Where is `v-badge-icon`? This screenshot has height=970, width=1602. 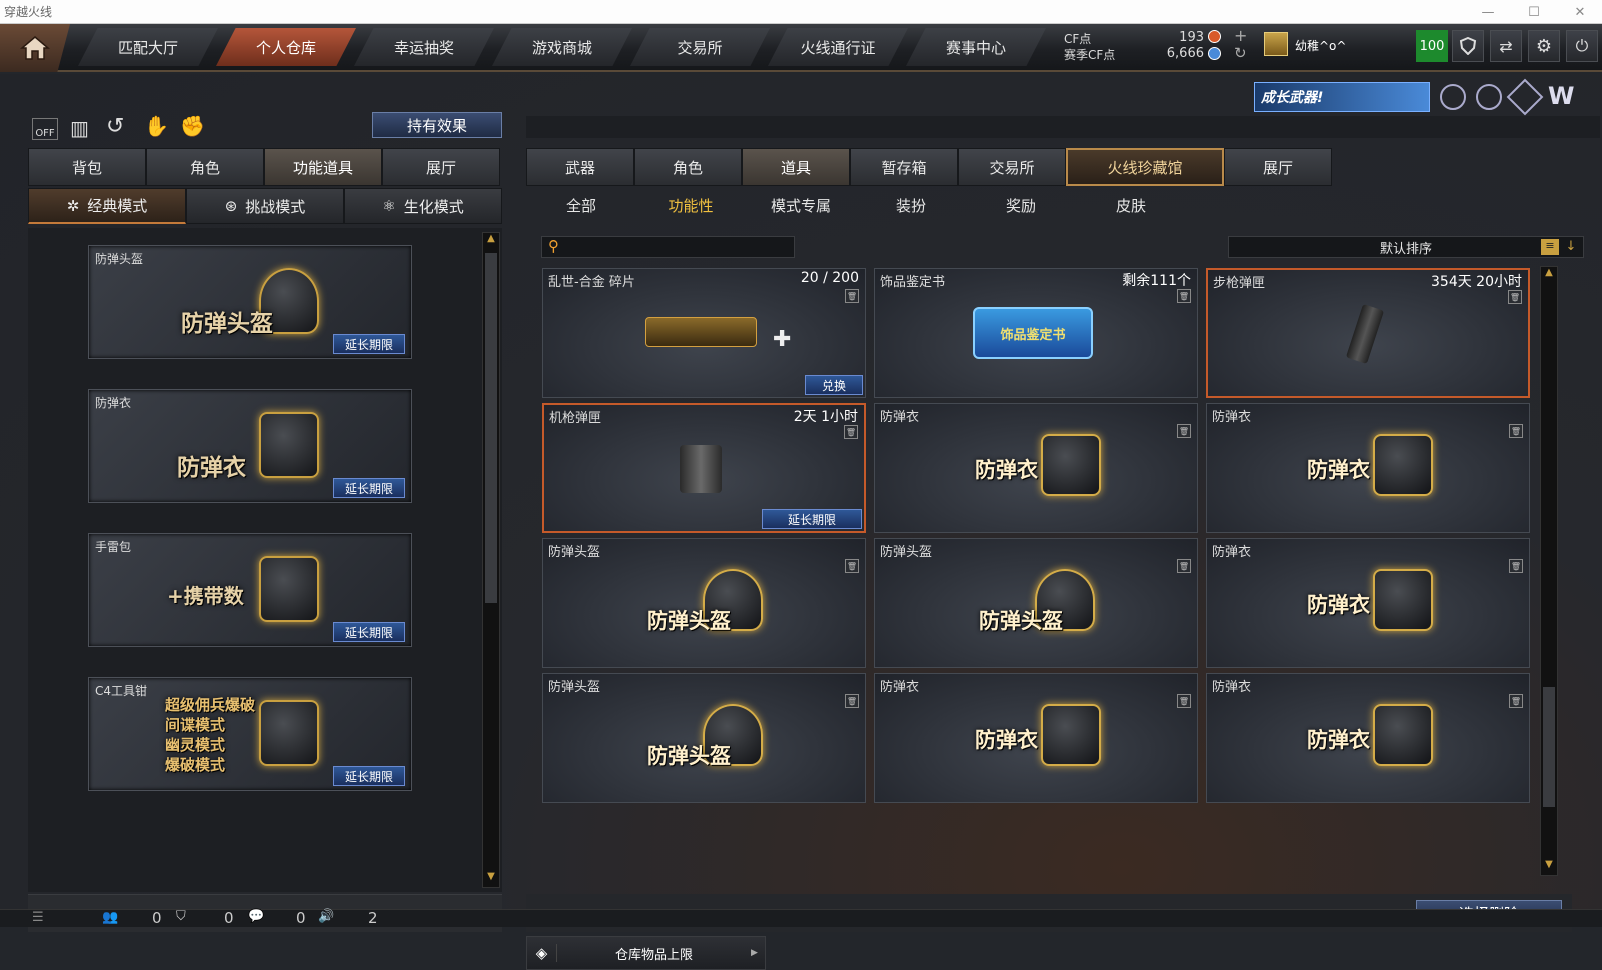 v-badge-icon is located at coordinates (1453, 97).